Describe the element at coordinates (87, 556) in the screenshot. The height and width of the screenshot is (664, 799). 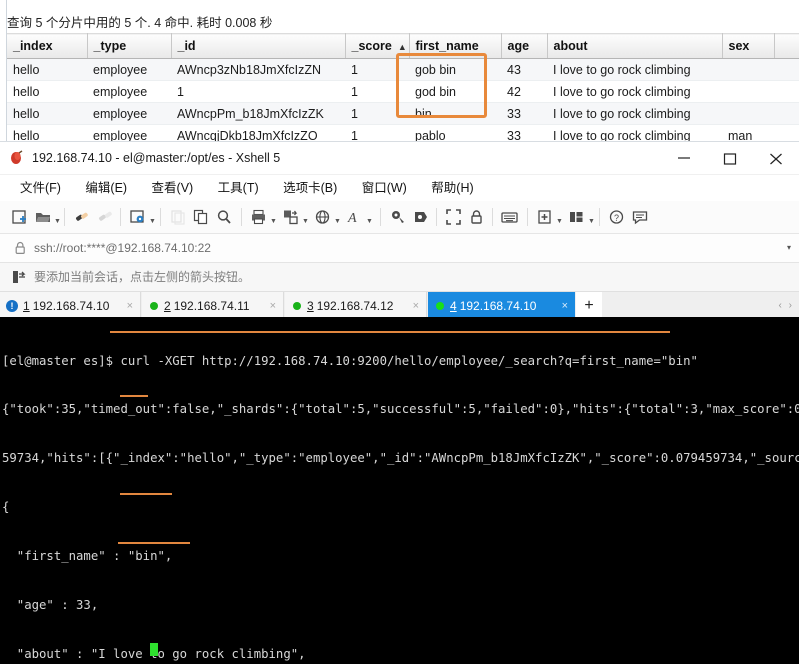
I see `terminal-line: "first_name" : "bin",` at that location.